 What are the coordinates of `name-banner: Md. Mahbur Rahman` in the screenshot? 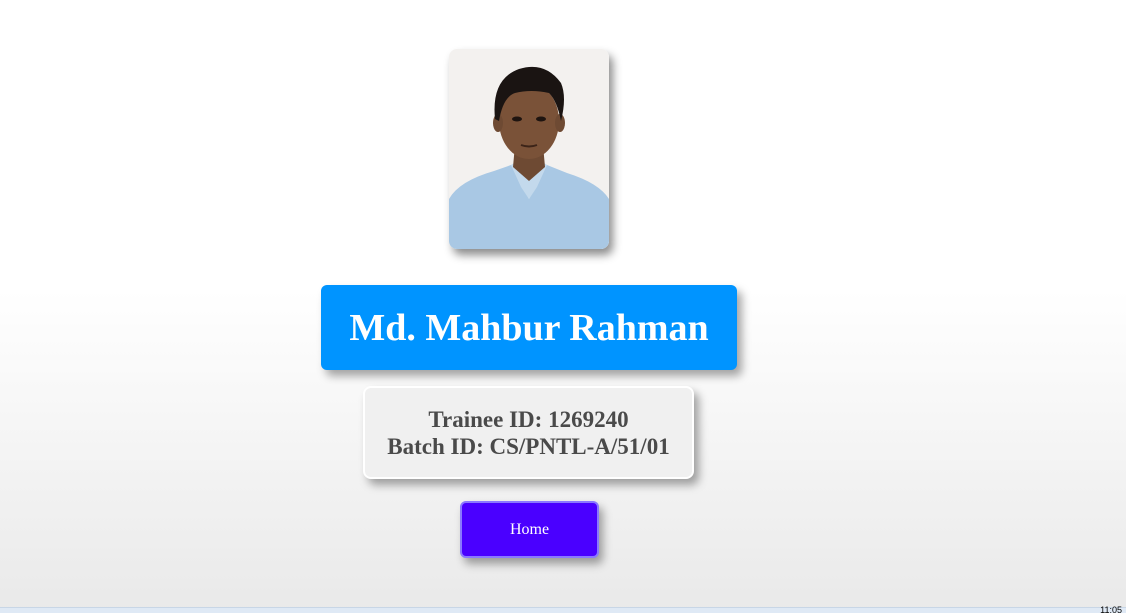 It's located at (529, 327).